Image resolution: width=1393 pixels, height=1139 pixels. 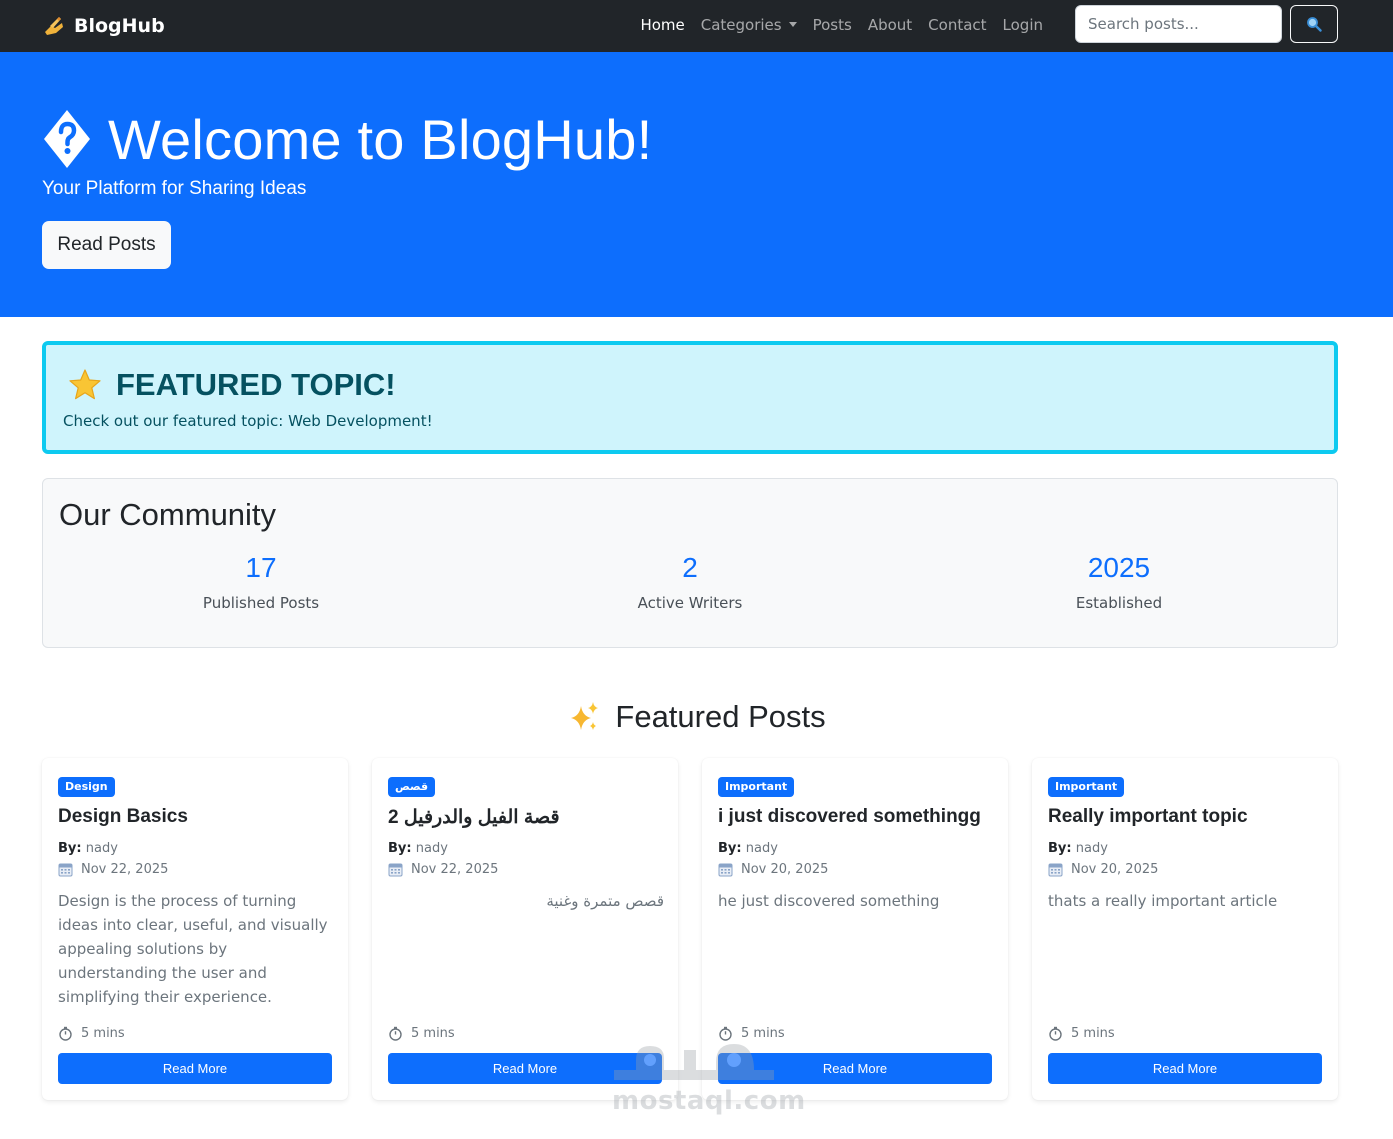 What do you see at coordinates (829, 901) in the screenshot?
I see `post-excerpt: he just discovered something` at bounding box center [829, 901].